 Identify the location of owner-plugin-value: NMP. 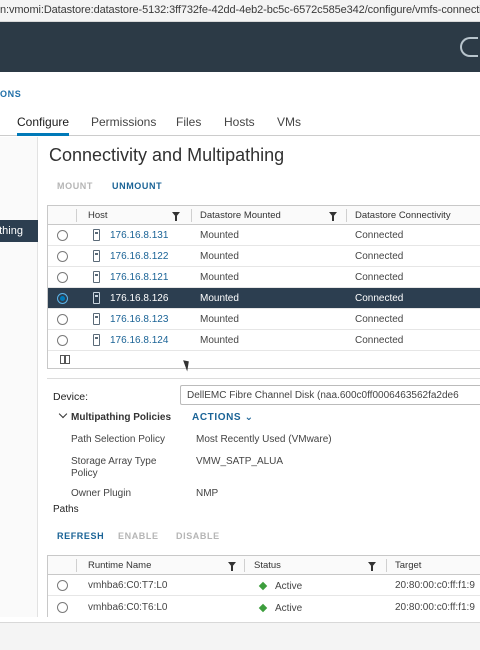
(207, 493).